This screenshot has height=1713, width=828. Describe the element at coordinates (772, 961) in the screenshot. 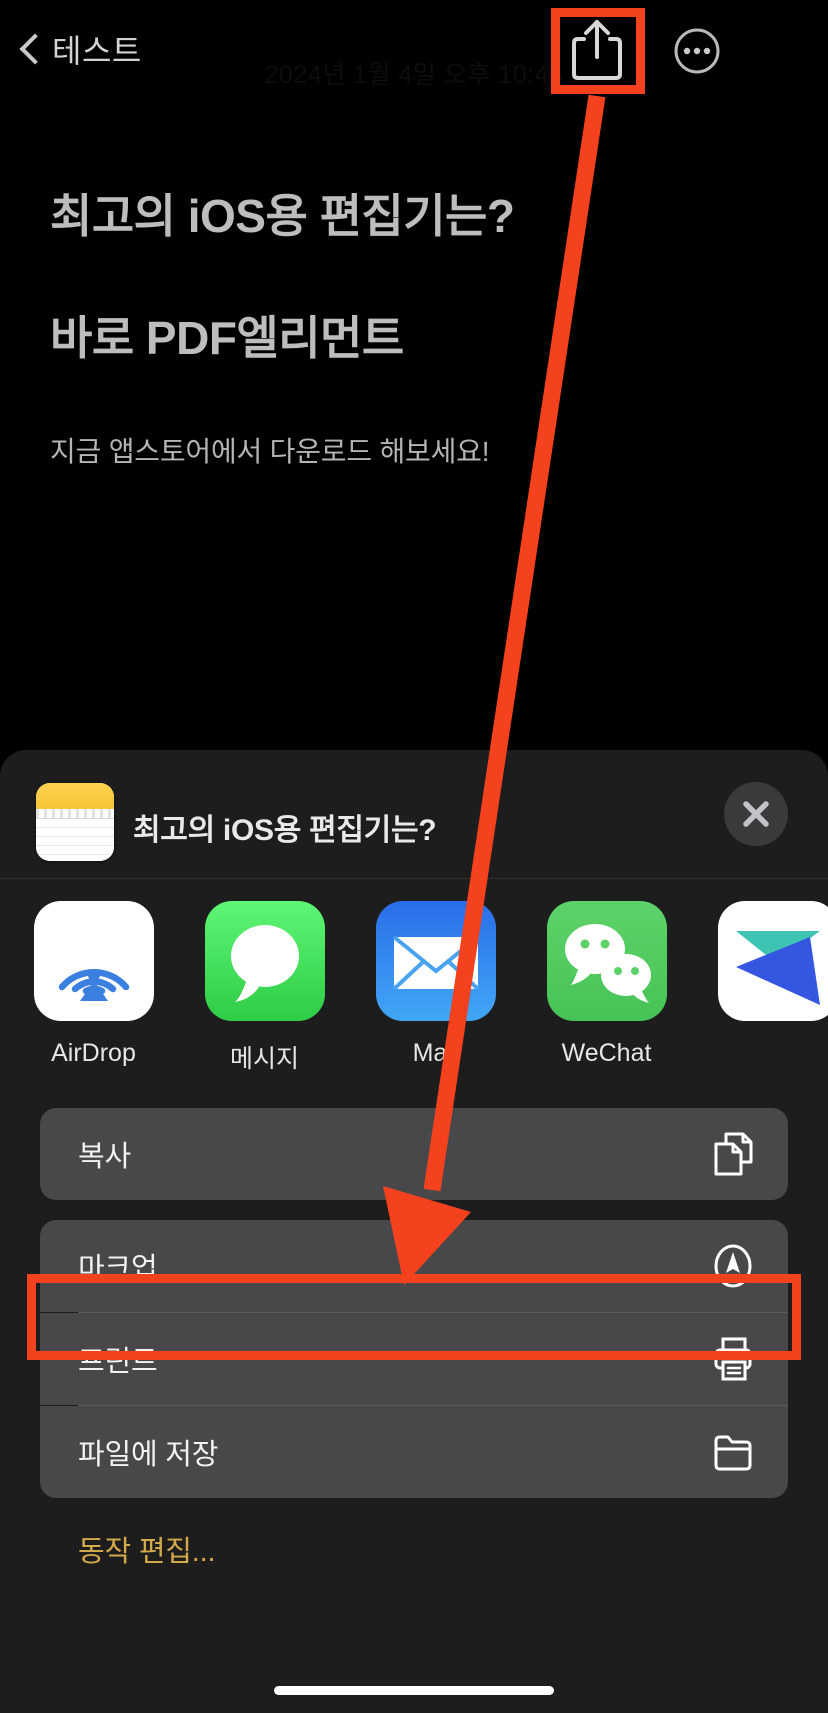

I see `partial-app-icon` at that location.